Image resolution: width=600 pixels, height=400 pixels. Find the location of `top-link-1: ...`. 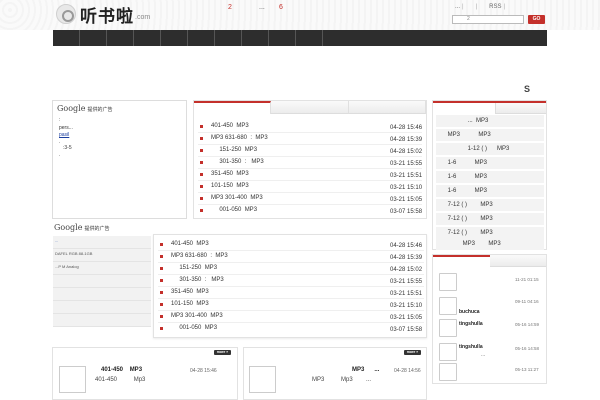

top-link-1: ... is located at coordinates (457, 7).